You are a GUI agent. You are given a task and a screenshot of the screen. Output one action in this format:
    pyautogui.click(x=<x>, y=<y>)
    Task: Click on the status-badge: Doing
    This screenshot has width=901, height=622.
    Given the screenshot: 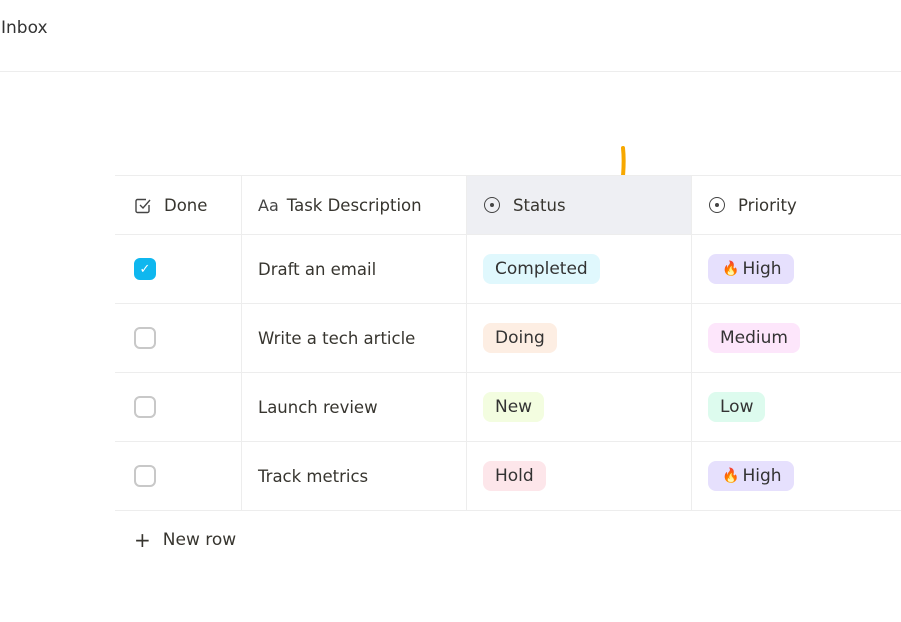 What is the action you would take?
    pyautogui.click(x=520, y=338)
    